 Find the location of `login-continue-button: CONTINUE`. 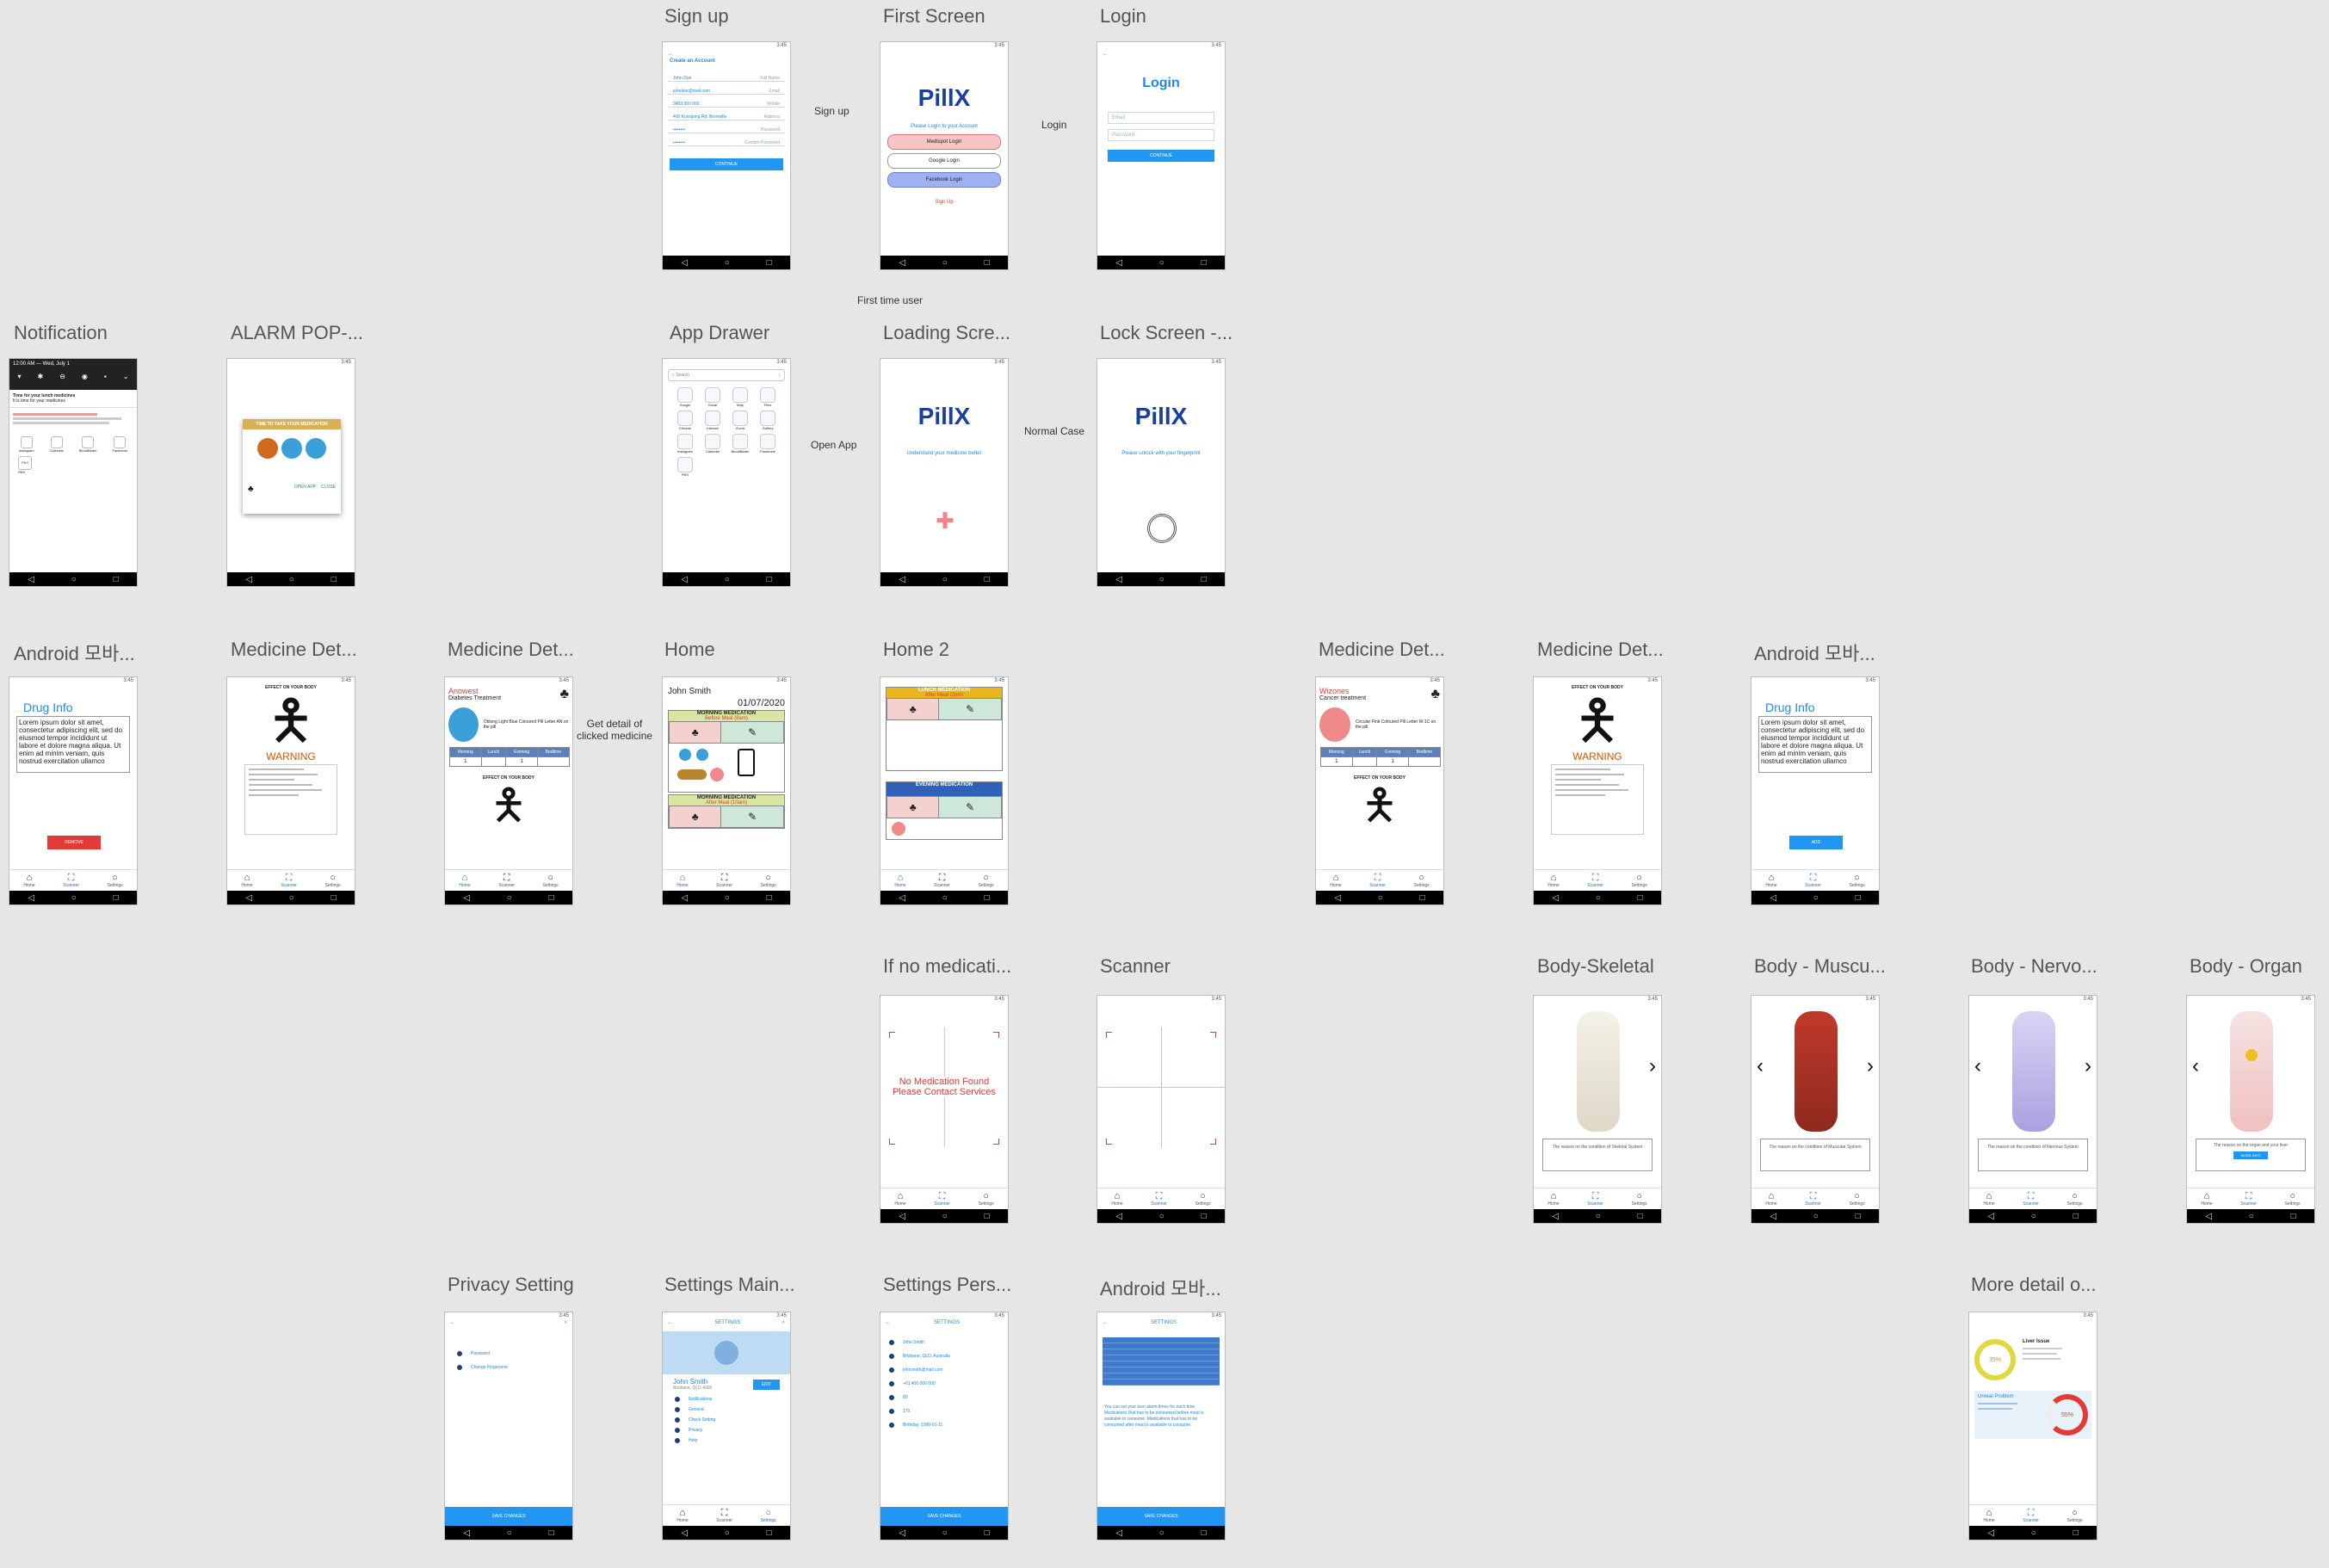

login-continue-button: CONTINUE is located at coordinates (1161, 156).